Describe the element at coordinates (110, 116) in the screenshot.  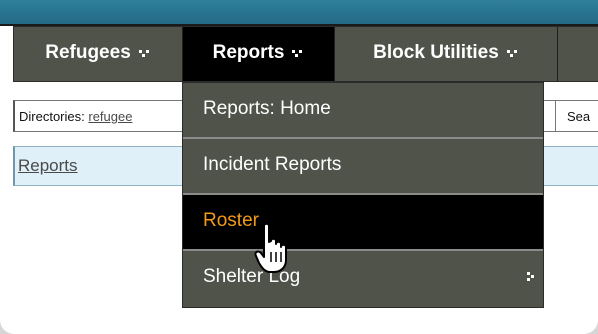
I see `directory-link-refugee: refugee` at that location.